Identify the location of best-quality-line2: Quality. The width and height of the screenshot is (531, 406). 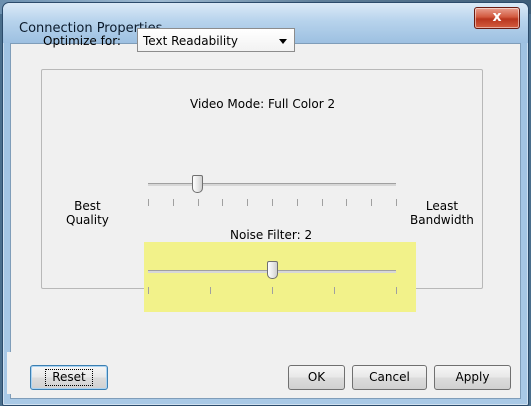
(87, 220).